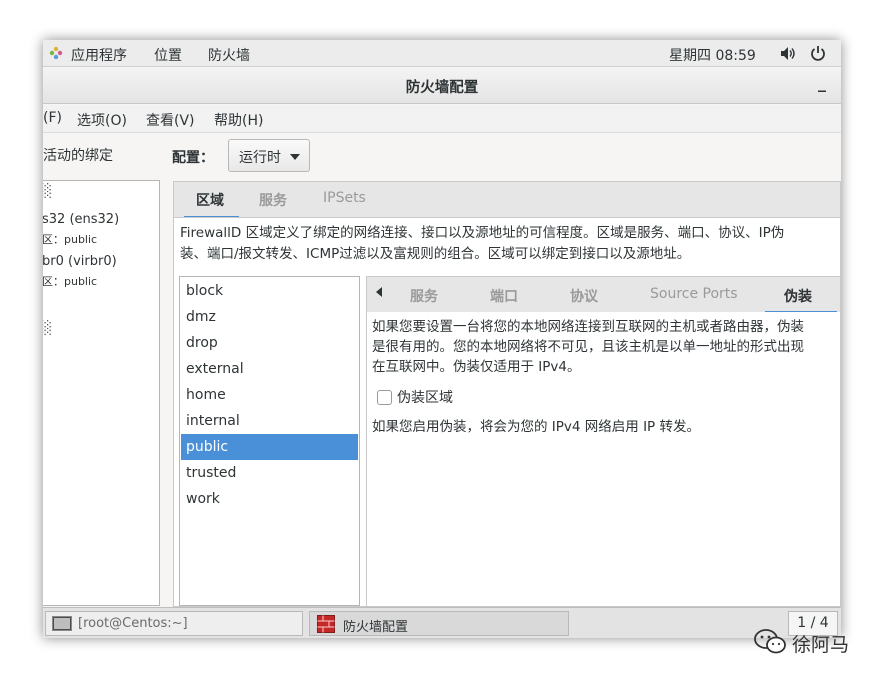  What do you see at coordinates (384, 397) in the screenshot?
I see `masquerade-zone-checkbox` at bounding box center [384, 397].